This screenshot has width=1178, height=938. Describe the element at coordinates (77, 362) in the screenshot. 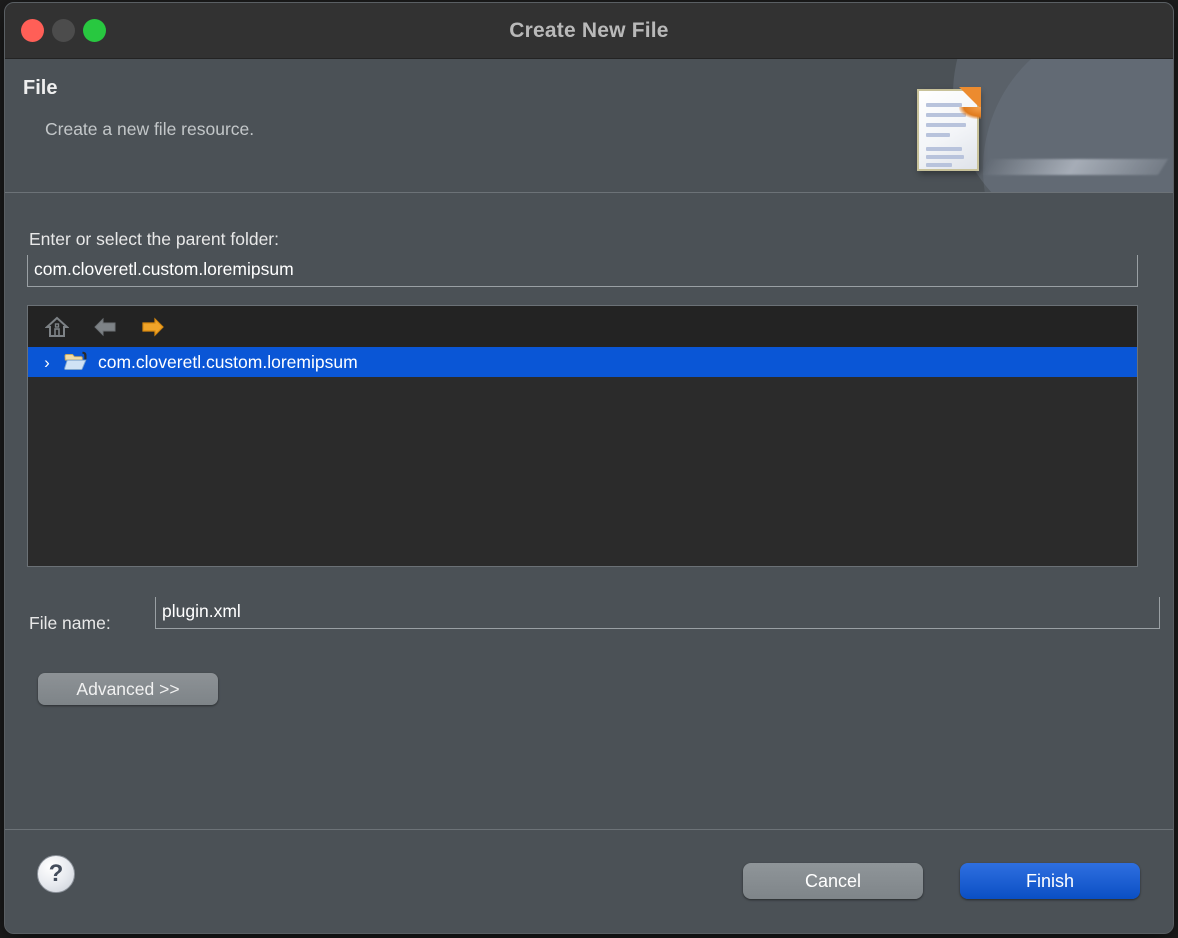

I see `open-folder-icon` at that location.